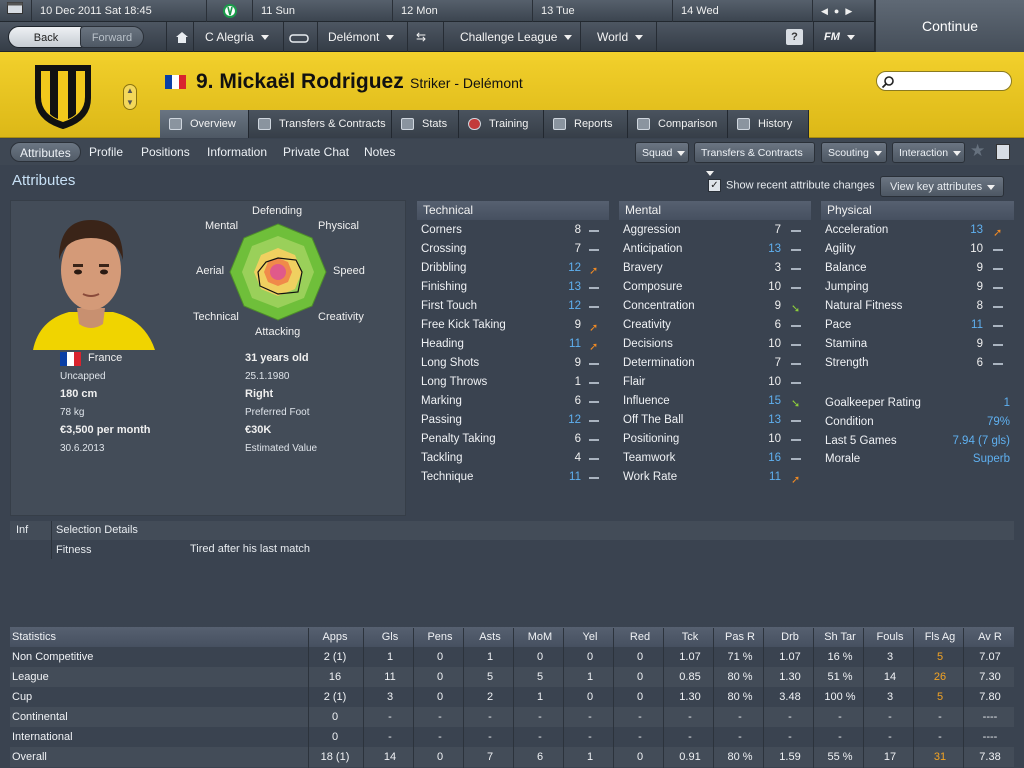 The height and width of the screenshot is (768, 1024). What do you see at coordinates (112, 37) in the screenshot?
I see `forward-button: Forward` at bounding box center [112, 37].